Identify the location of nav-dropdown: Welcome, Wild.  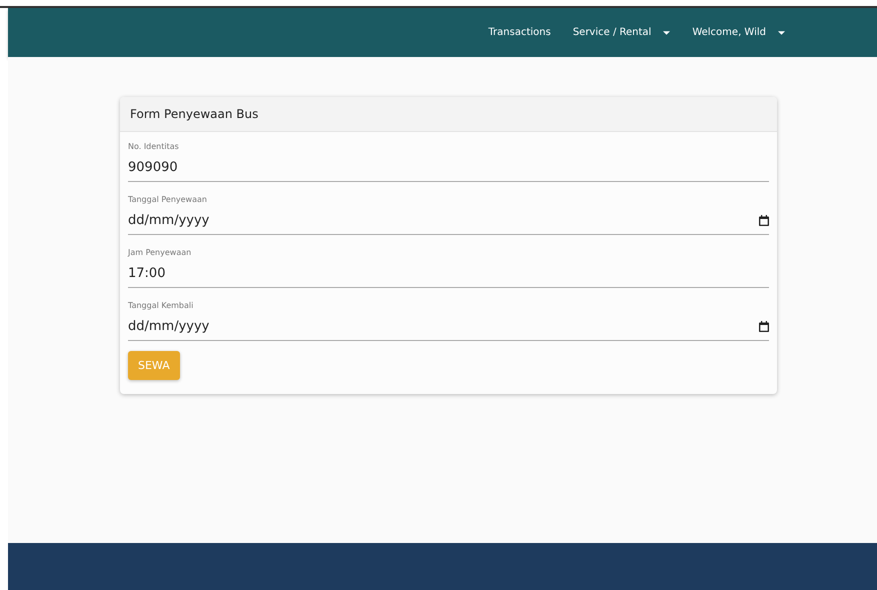
(738, 32).